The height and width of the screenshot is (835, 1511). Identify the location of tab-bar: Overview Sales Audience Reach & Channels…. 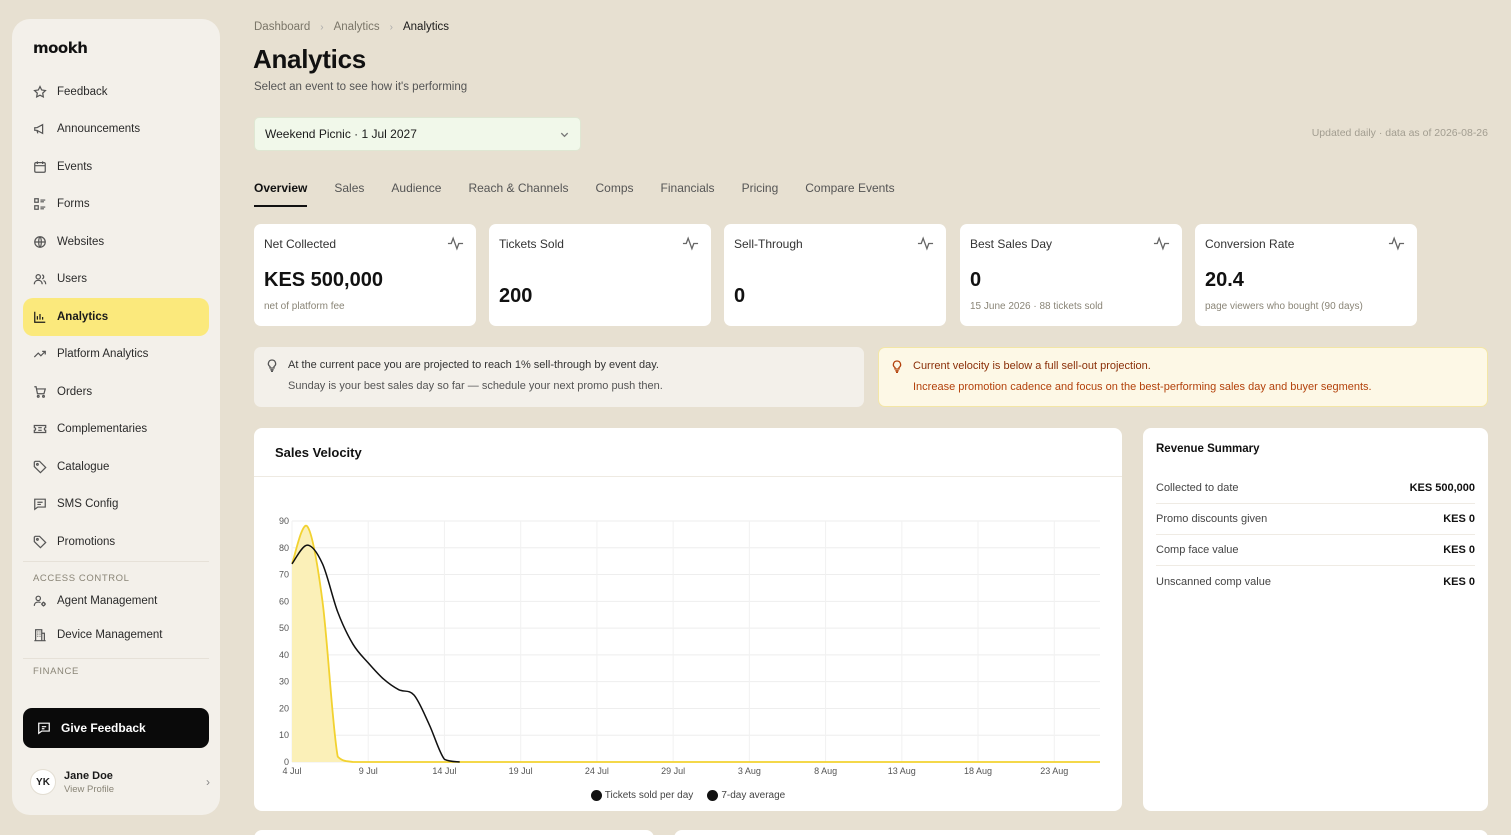
(574, 194).